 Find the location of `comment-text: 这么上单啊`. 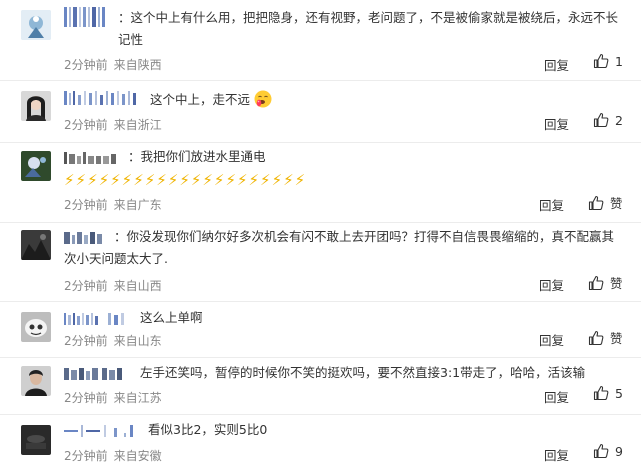

comment-text: 这么上单啊 is located at coordinates (171, 317).